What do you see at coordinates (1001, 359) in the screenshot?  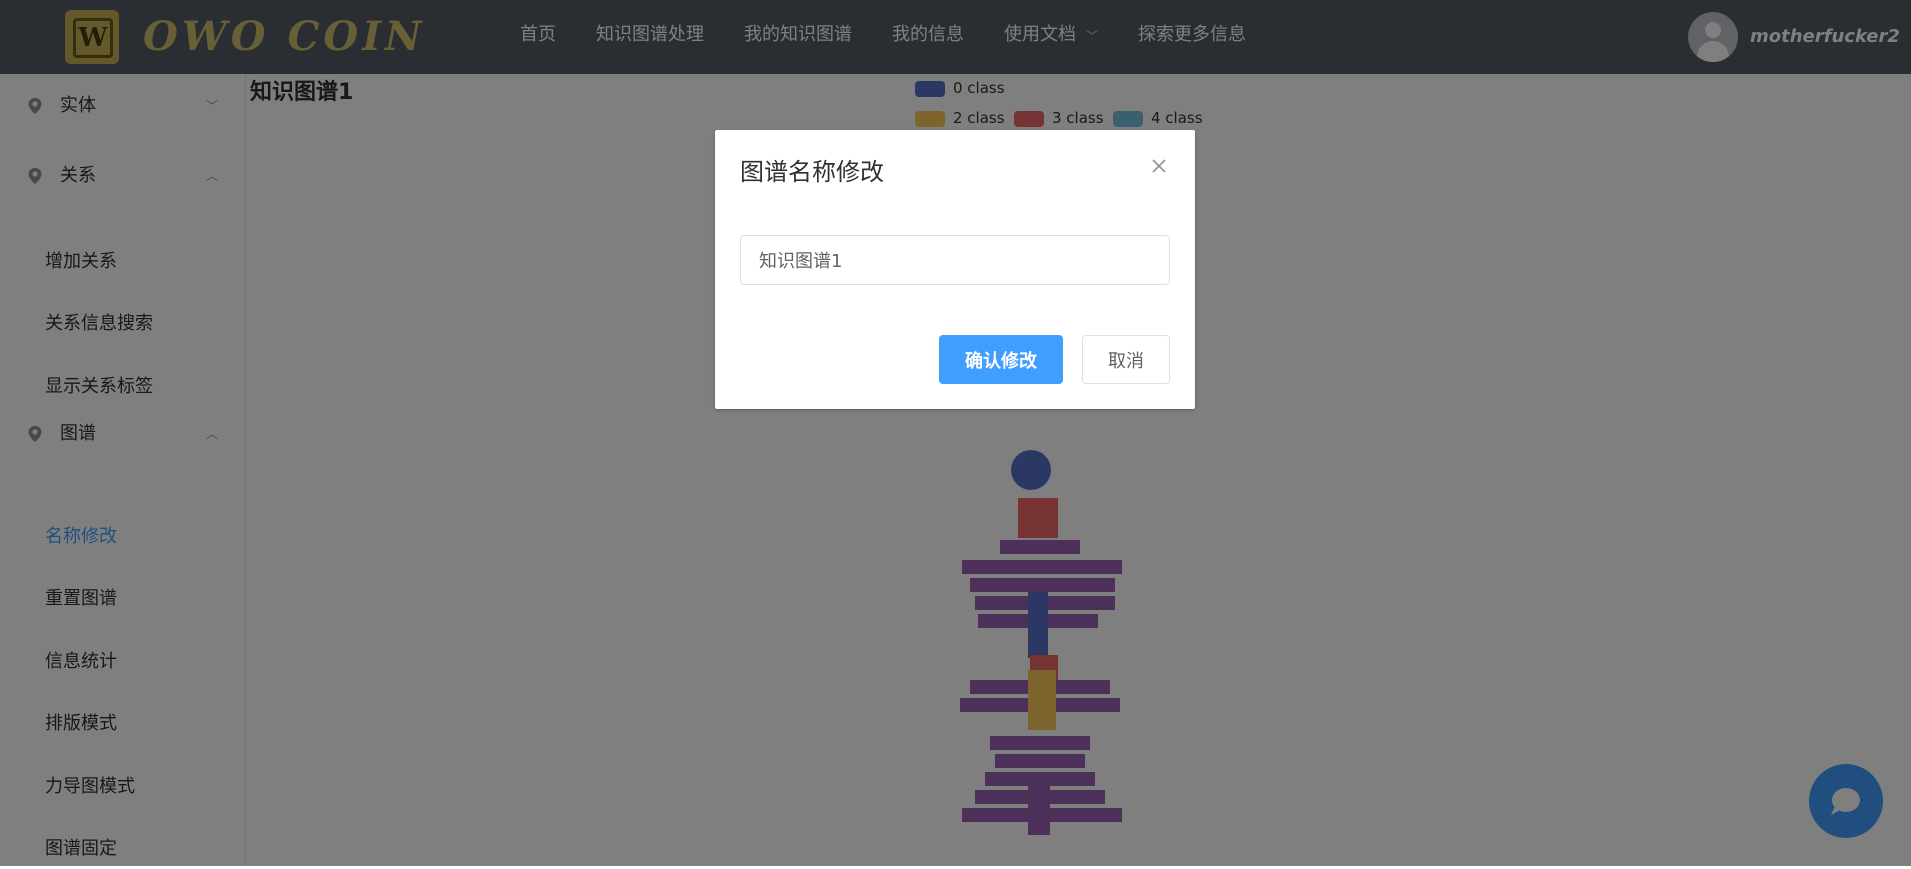 I see `confirm-rename-button: 确认修改` at bounding box center [1001, 359].